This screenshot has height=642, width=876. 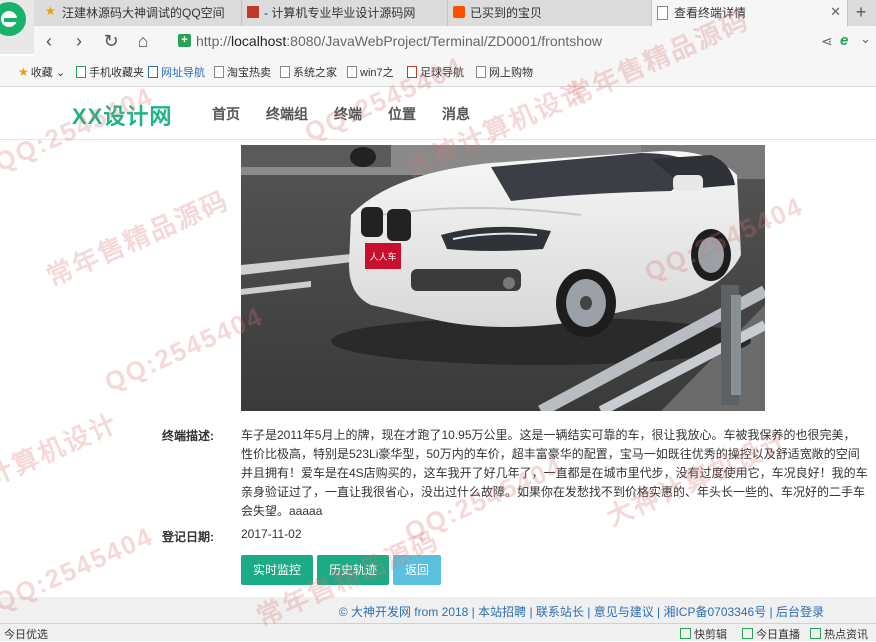 What do you see at coordinates (827, 41) in the screenshot?
I see `share-icon: ⋖` at bounding box center [827, 41].